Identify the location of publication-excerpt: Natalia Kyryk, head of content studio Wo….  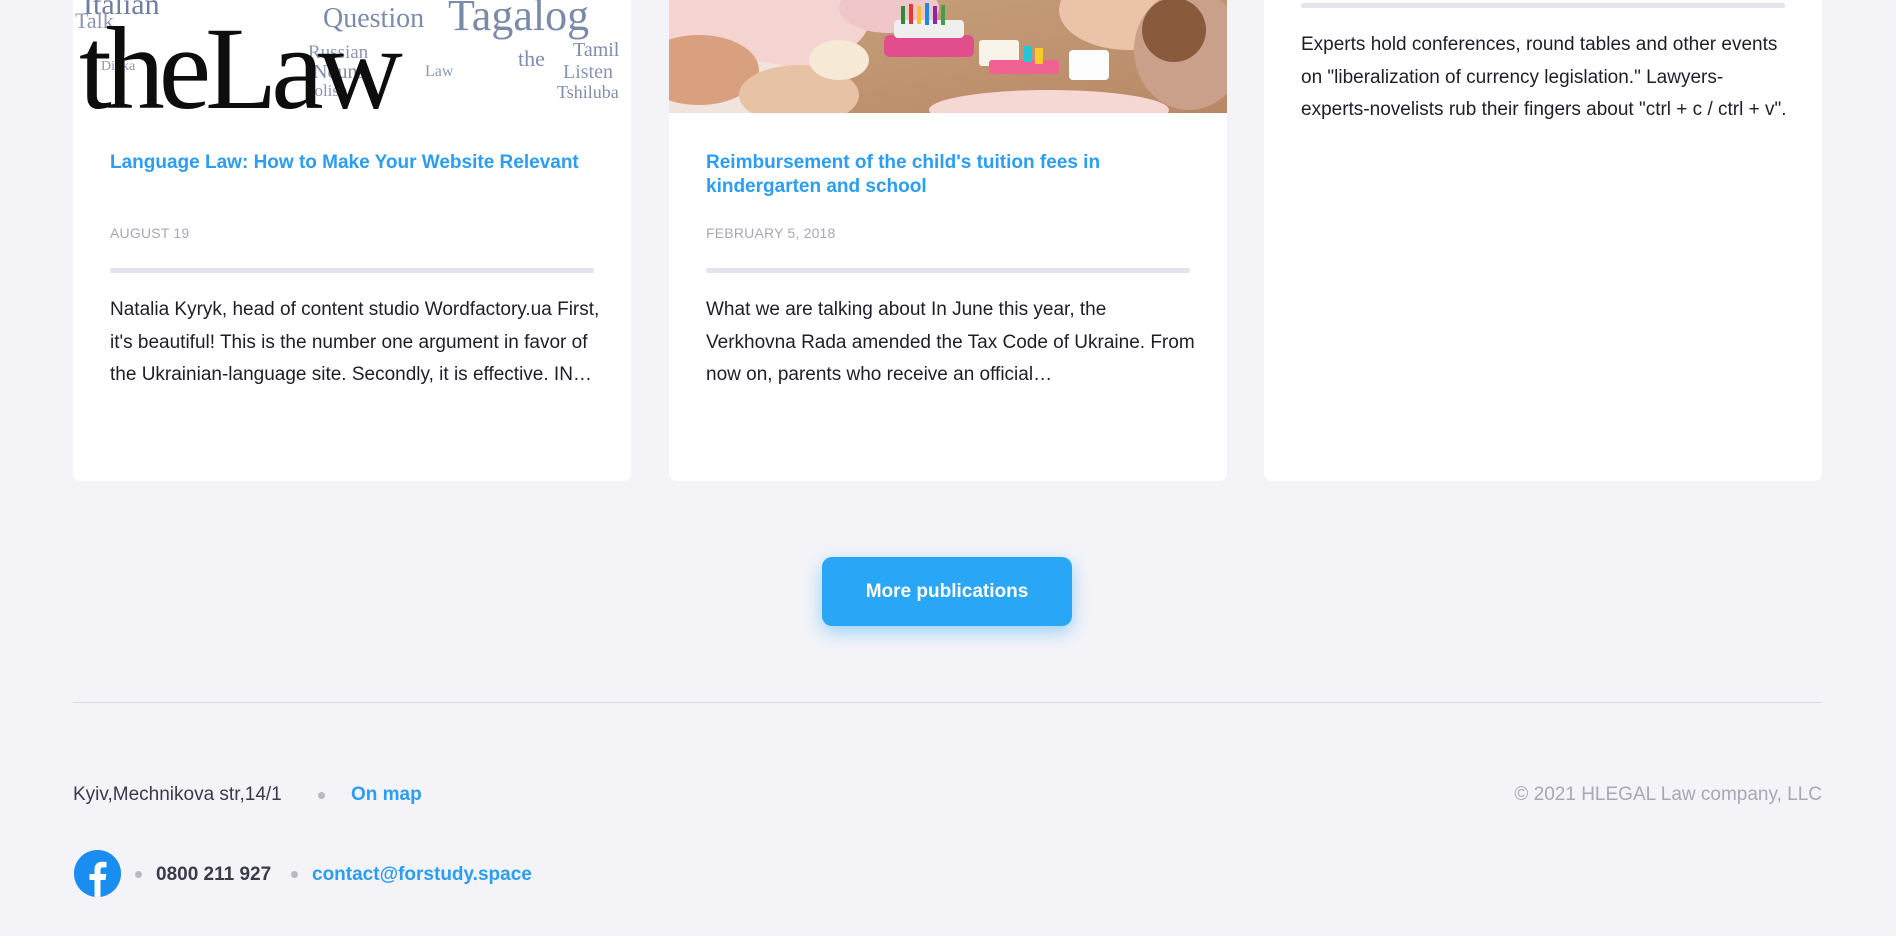
(355, 342).